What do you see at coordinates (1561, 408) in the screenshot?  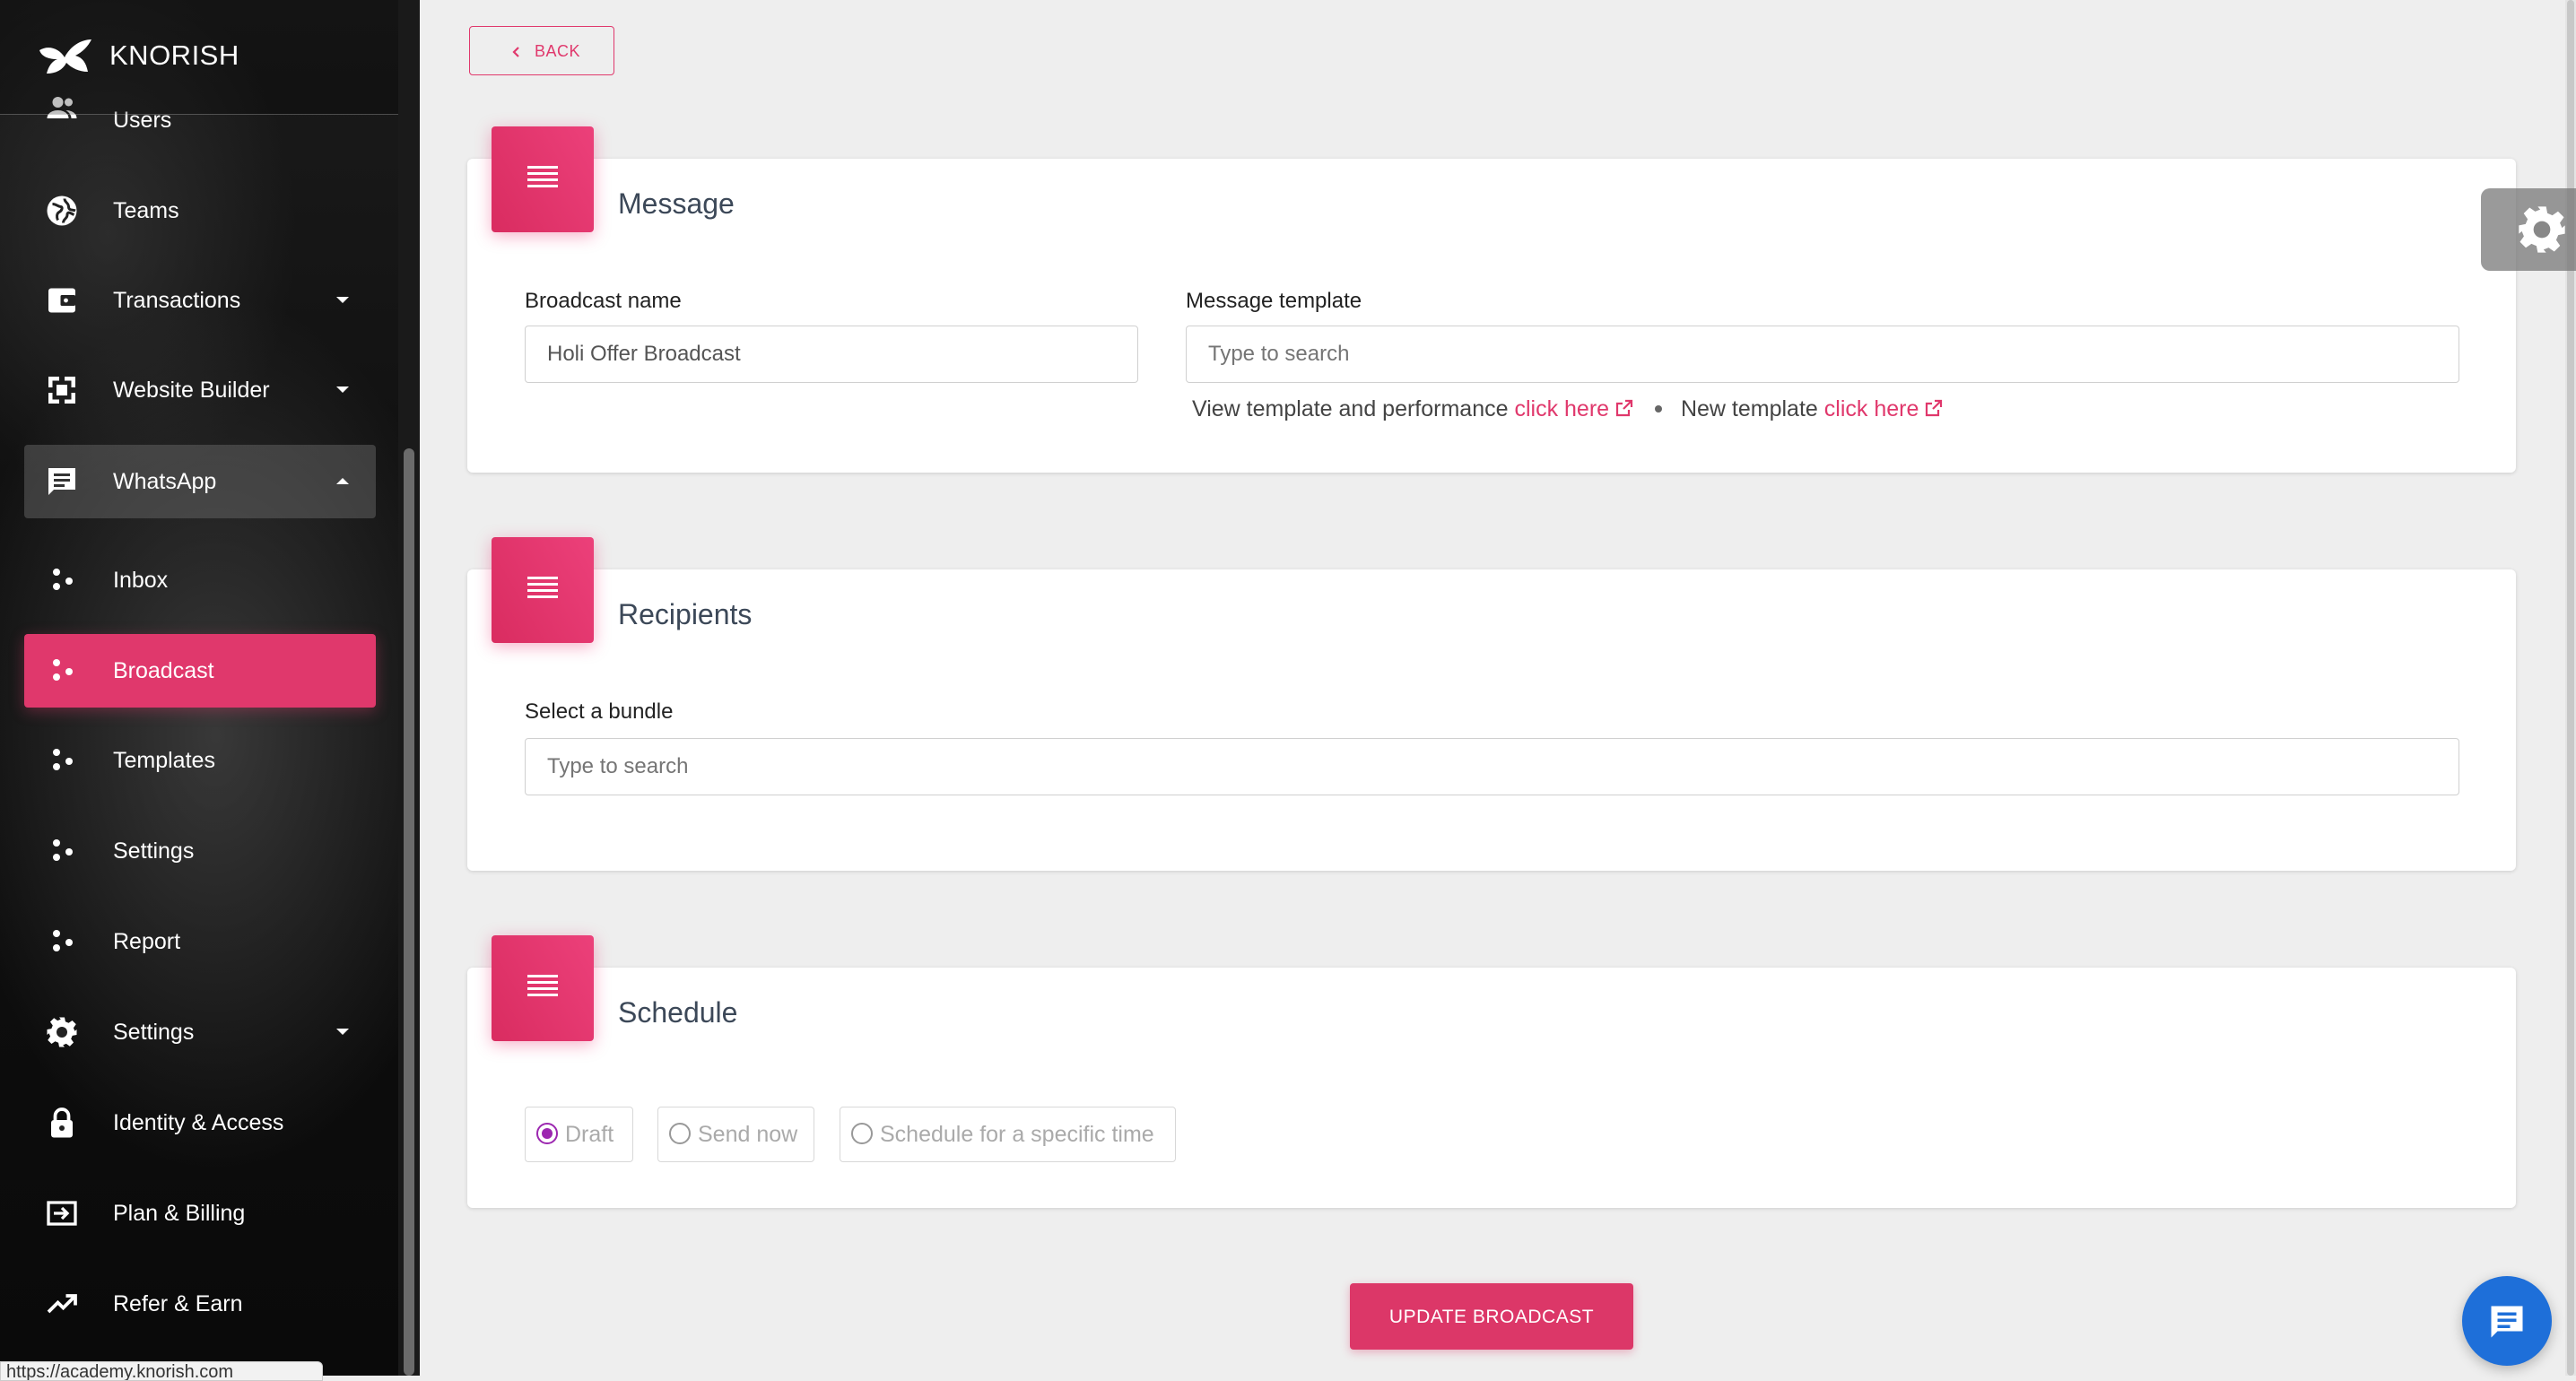 I see `view-template-link: click here` at bounding box center [1561, 408].